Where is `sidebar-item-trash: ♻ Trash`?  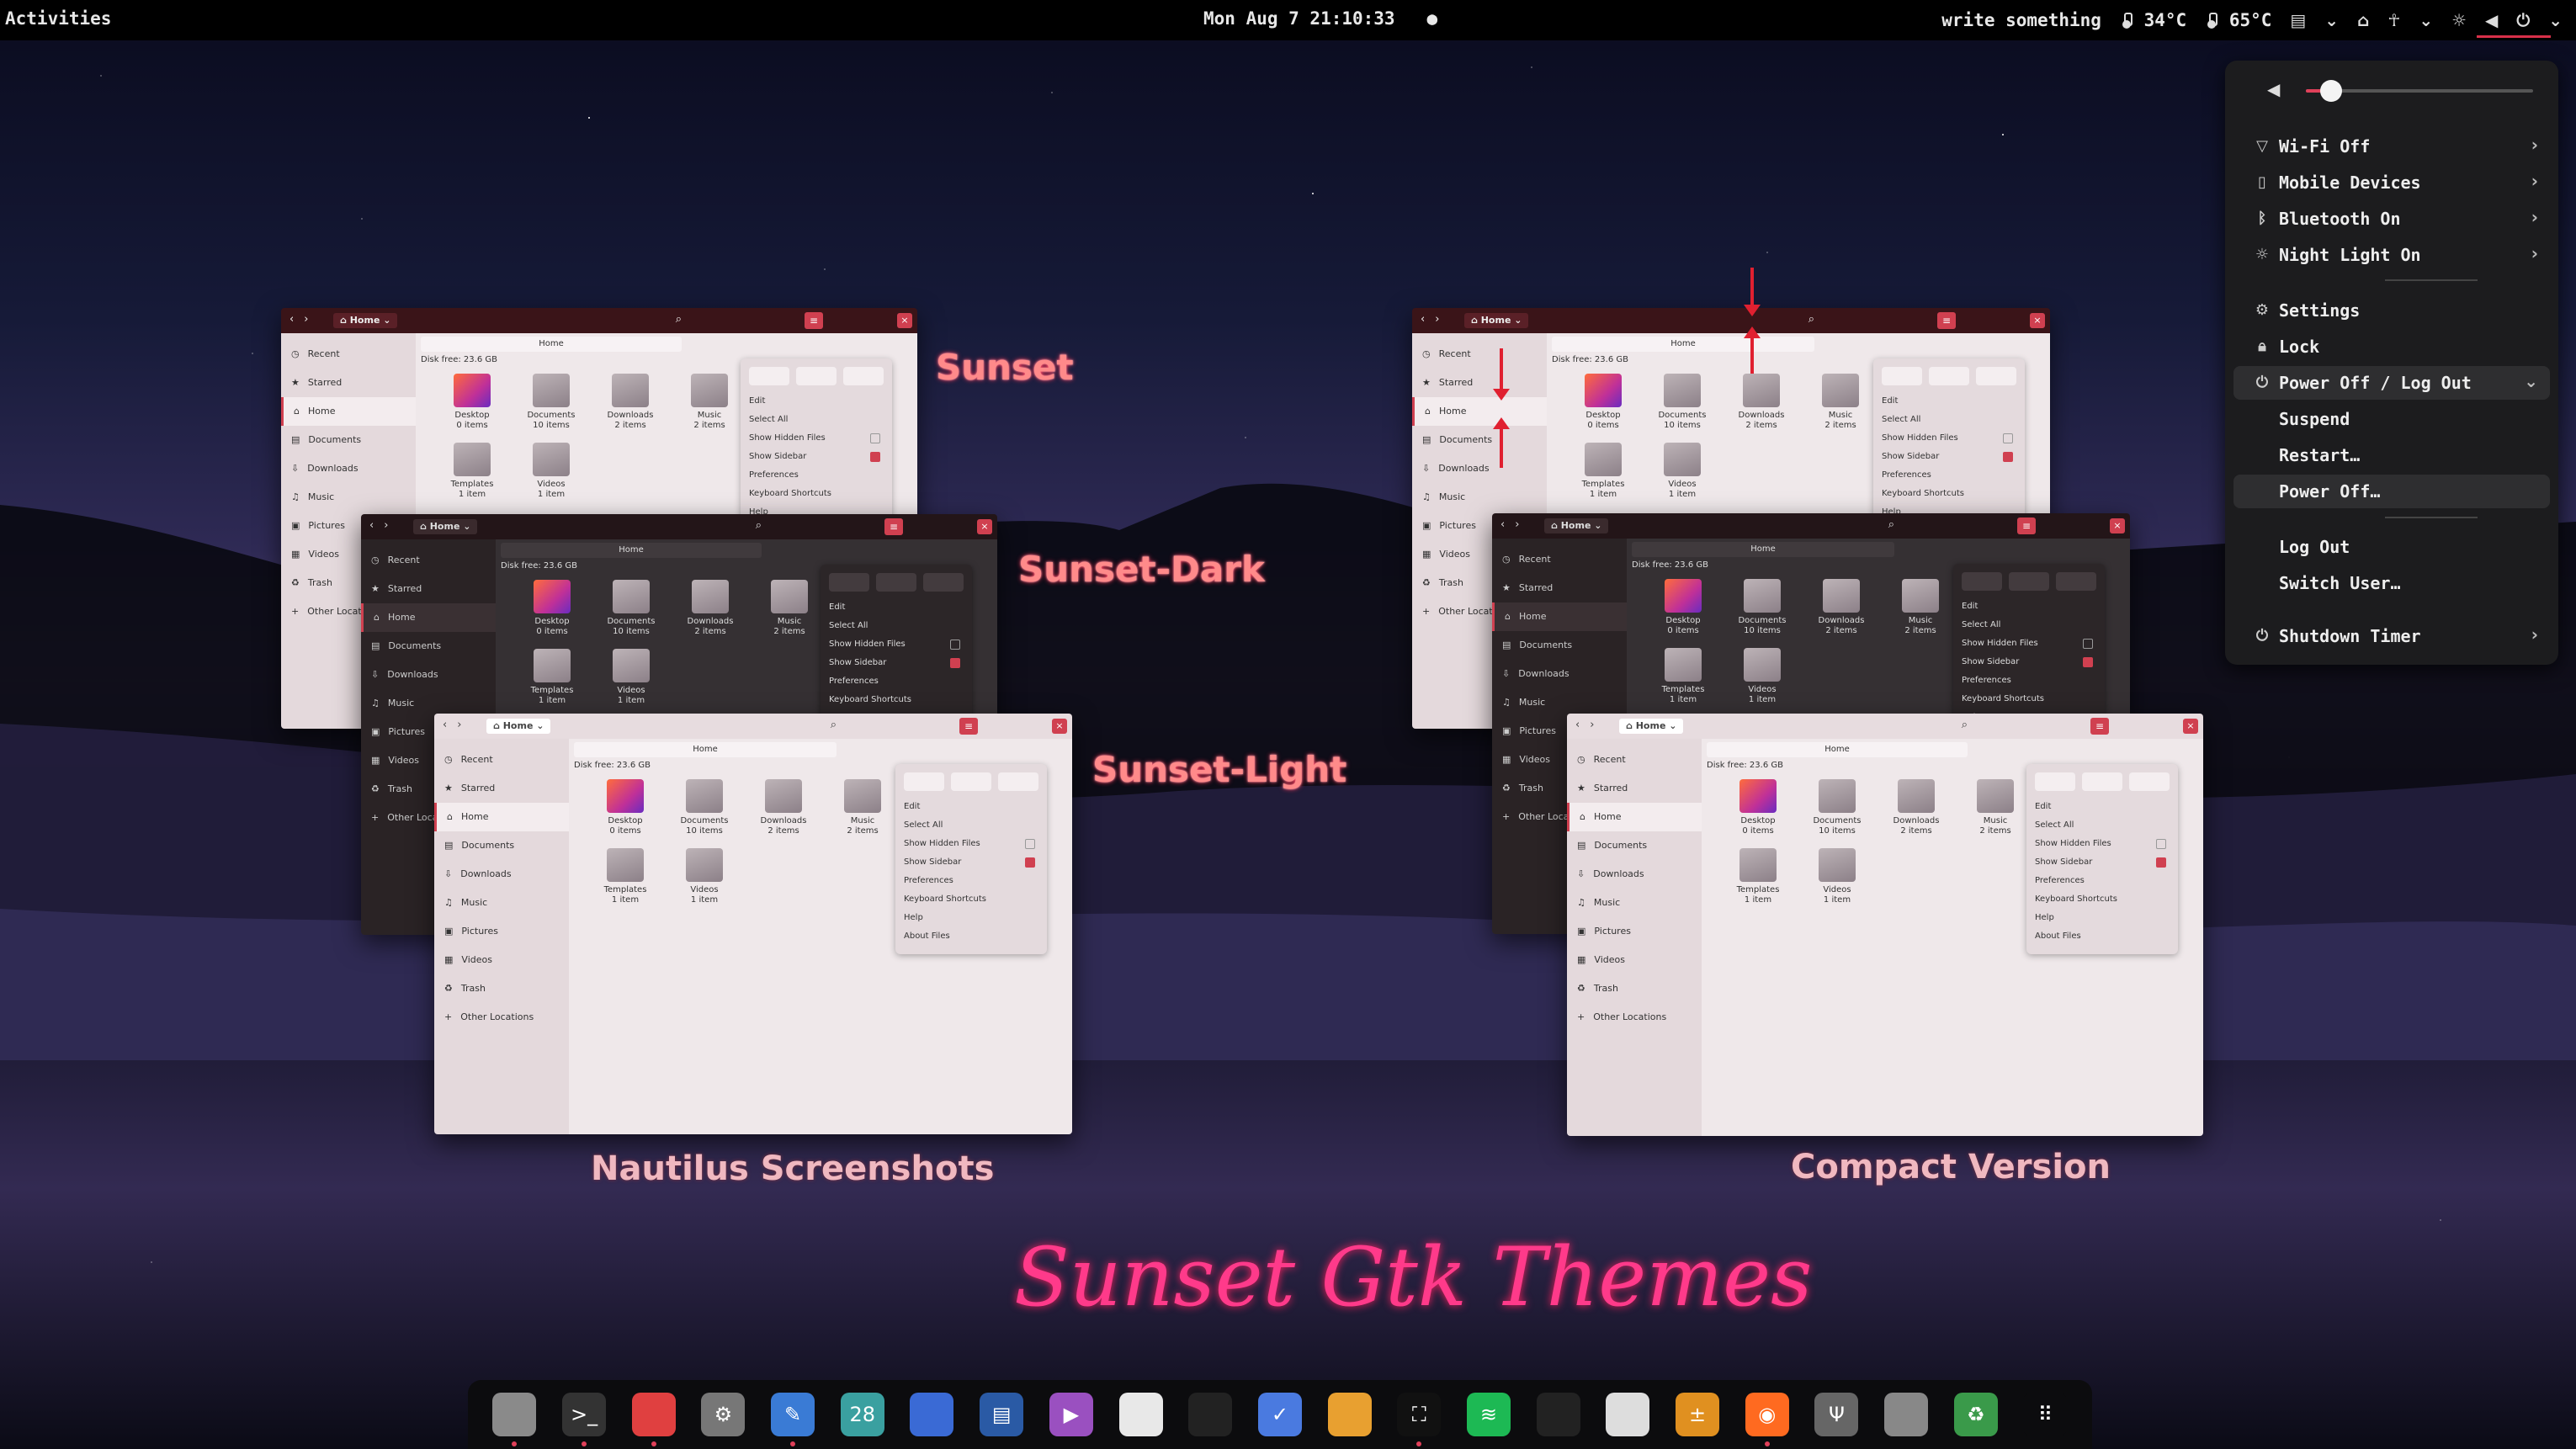
sidebar-item-trash: ♻ Trash is located at coordinates (502, 988).